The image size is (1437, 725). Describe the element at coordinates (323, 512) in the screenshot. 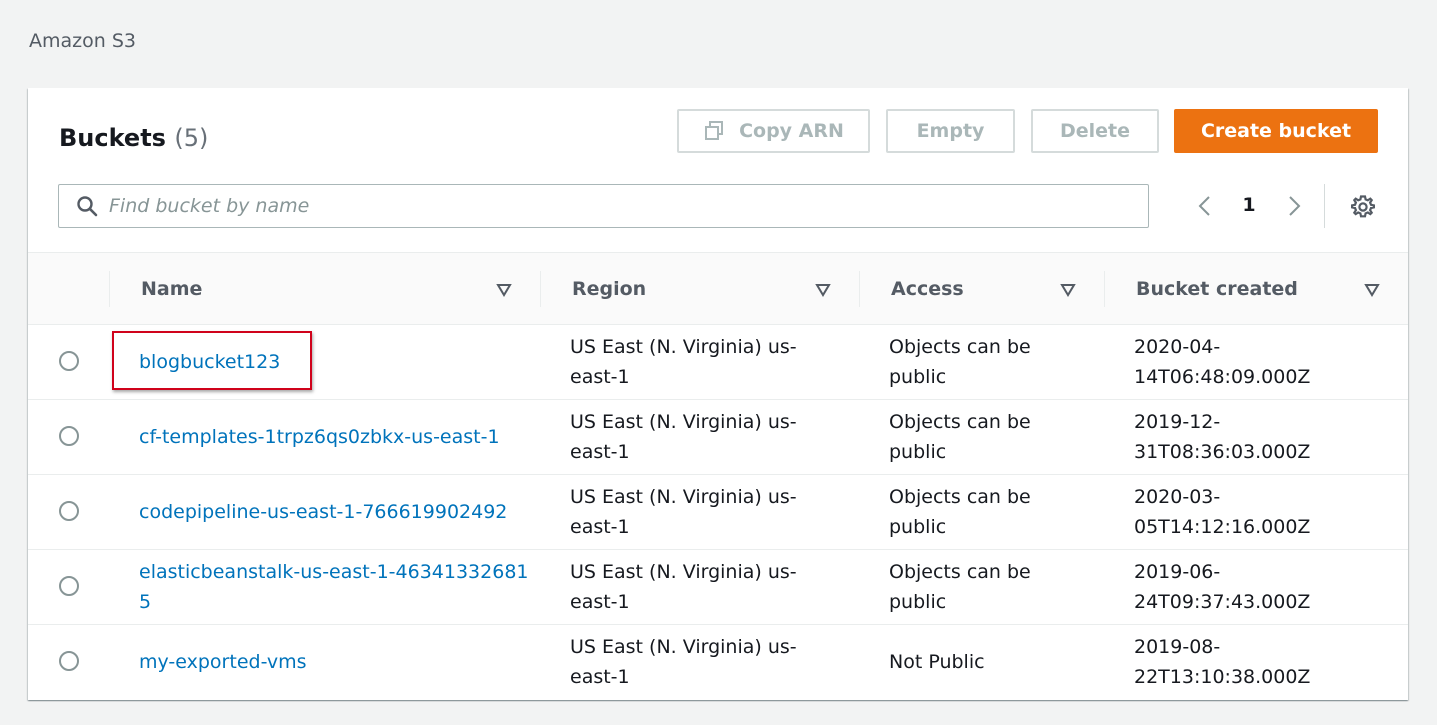

I see `bucket-name-link: codepipeline-us-east-1-766619902492` at that location.